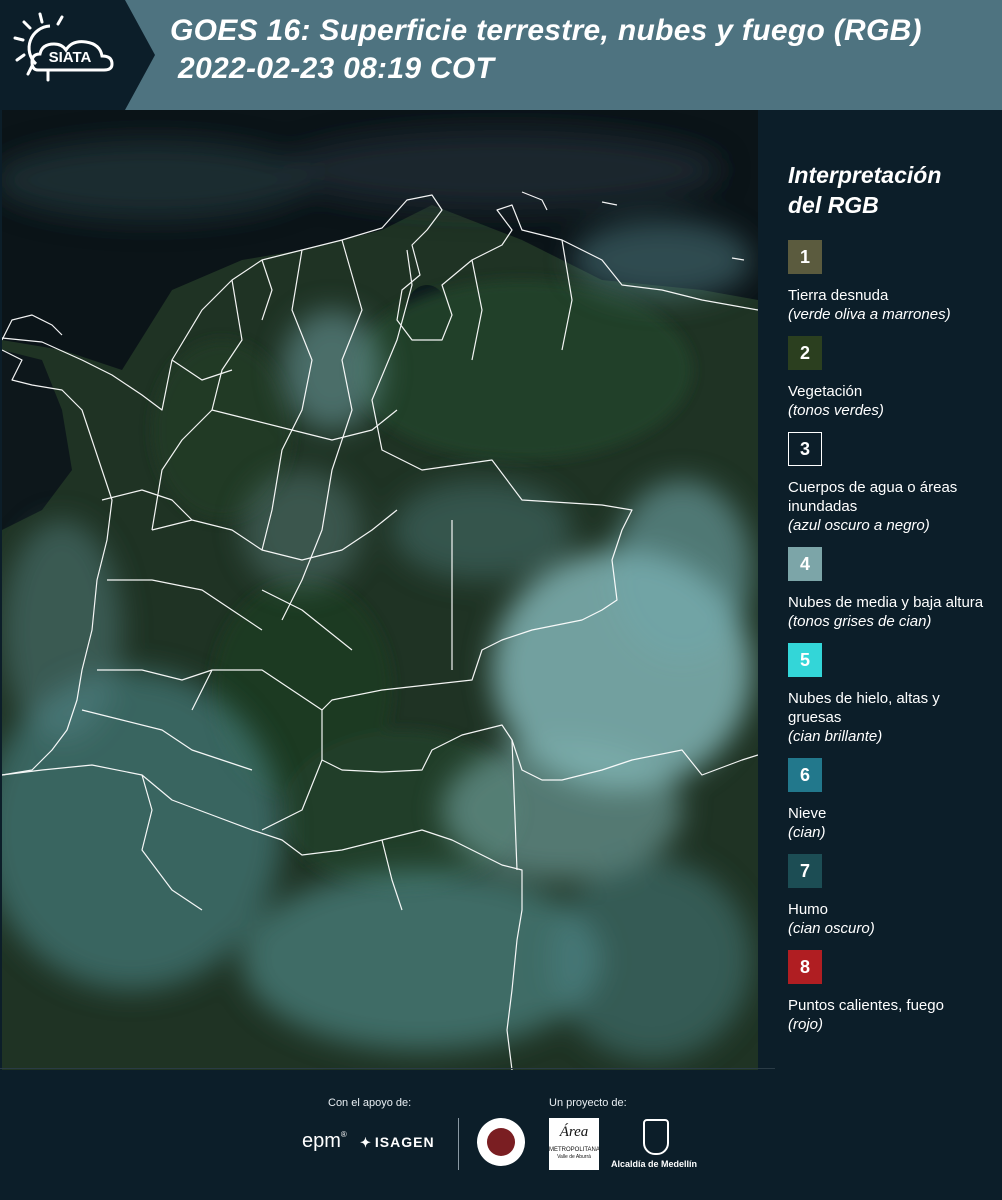 The image size is (1002, 1200). Describe the element at coordinates (336, 68) in the screenshot. I see `title-line-2: 2022-02-23 08:19 COT` at that location.